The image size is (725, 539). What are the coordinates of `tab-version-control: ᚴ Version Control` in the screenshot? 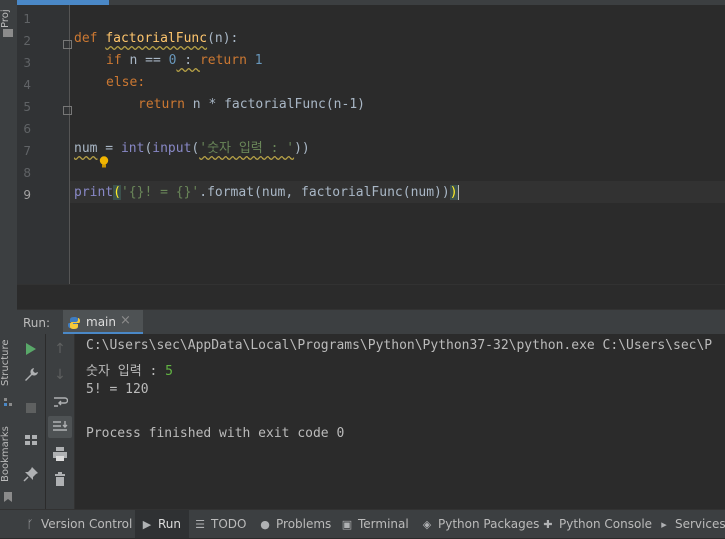 It's located at (78, 524).